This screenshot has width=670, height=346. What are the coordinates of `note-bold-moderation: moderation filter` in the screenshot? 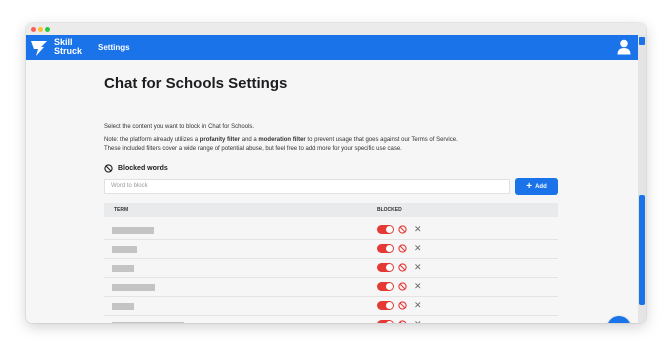 It's located at (282, 140).